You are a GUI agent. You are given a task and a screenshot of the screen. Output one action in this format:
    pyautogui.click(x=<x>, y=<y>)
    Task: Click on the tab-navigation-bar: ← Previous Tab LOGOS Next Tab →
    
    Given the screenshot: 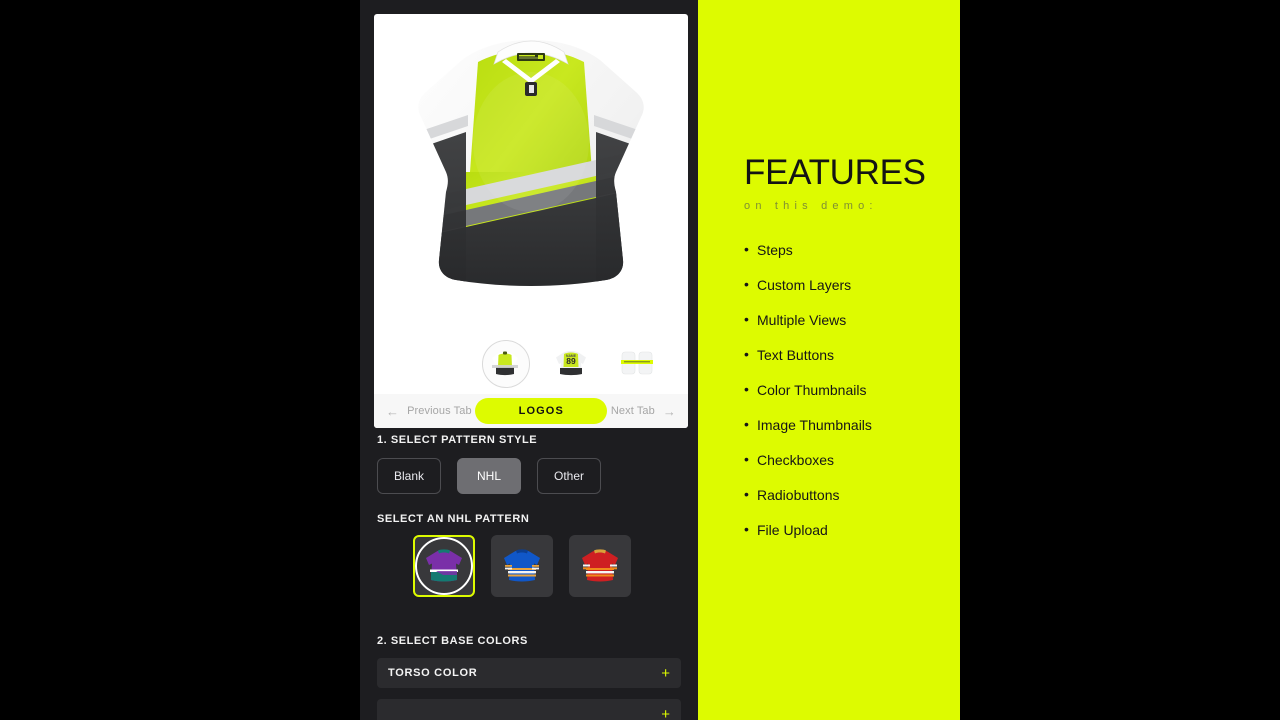 What is the action you would take?
    pyautogui.click(x=531, y=411)
    